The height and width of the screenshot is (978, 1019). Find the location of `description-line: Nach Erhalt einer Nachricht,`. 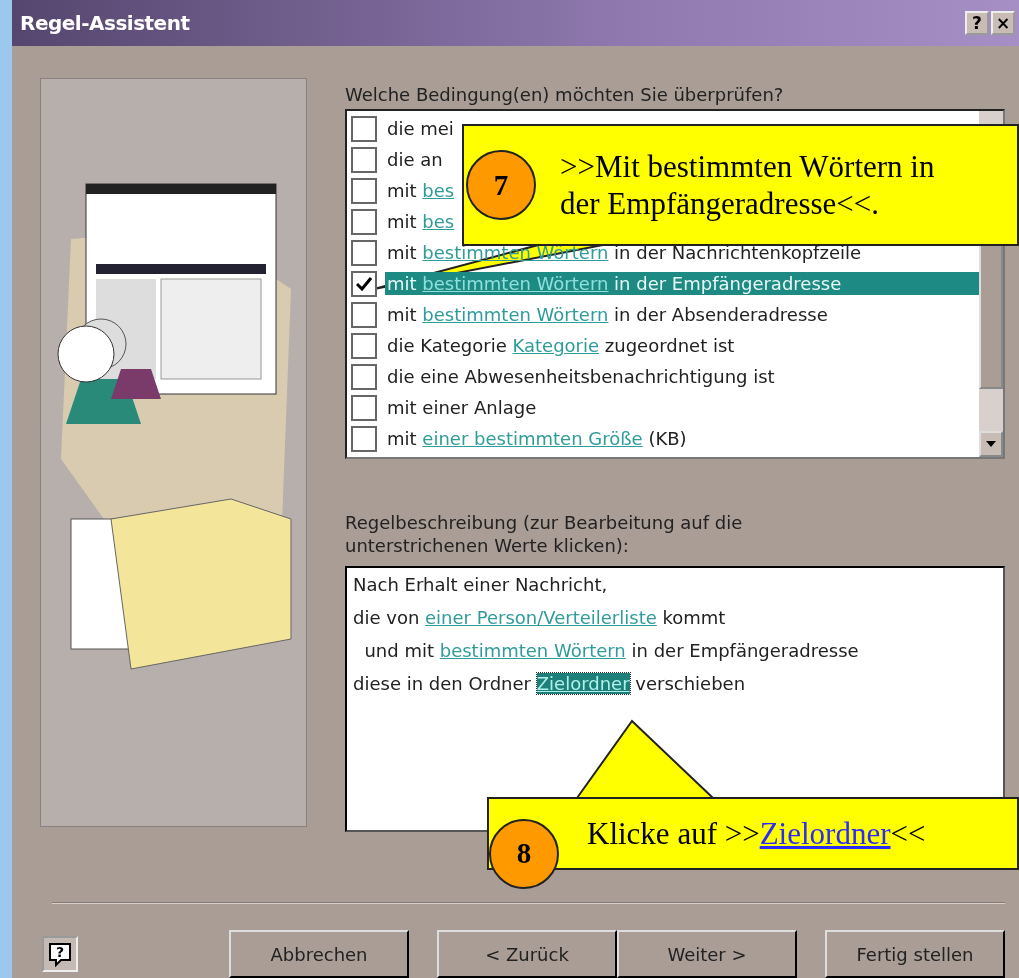

description-line: Nach Erhalt einer Nachricht, is located at coordinates (481, 585).